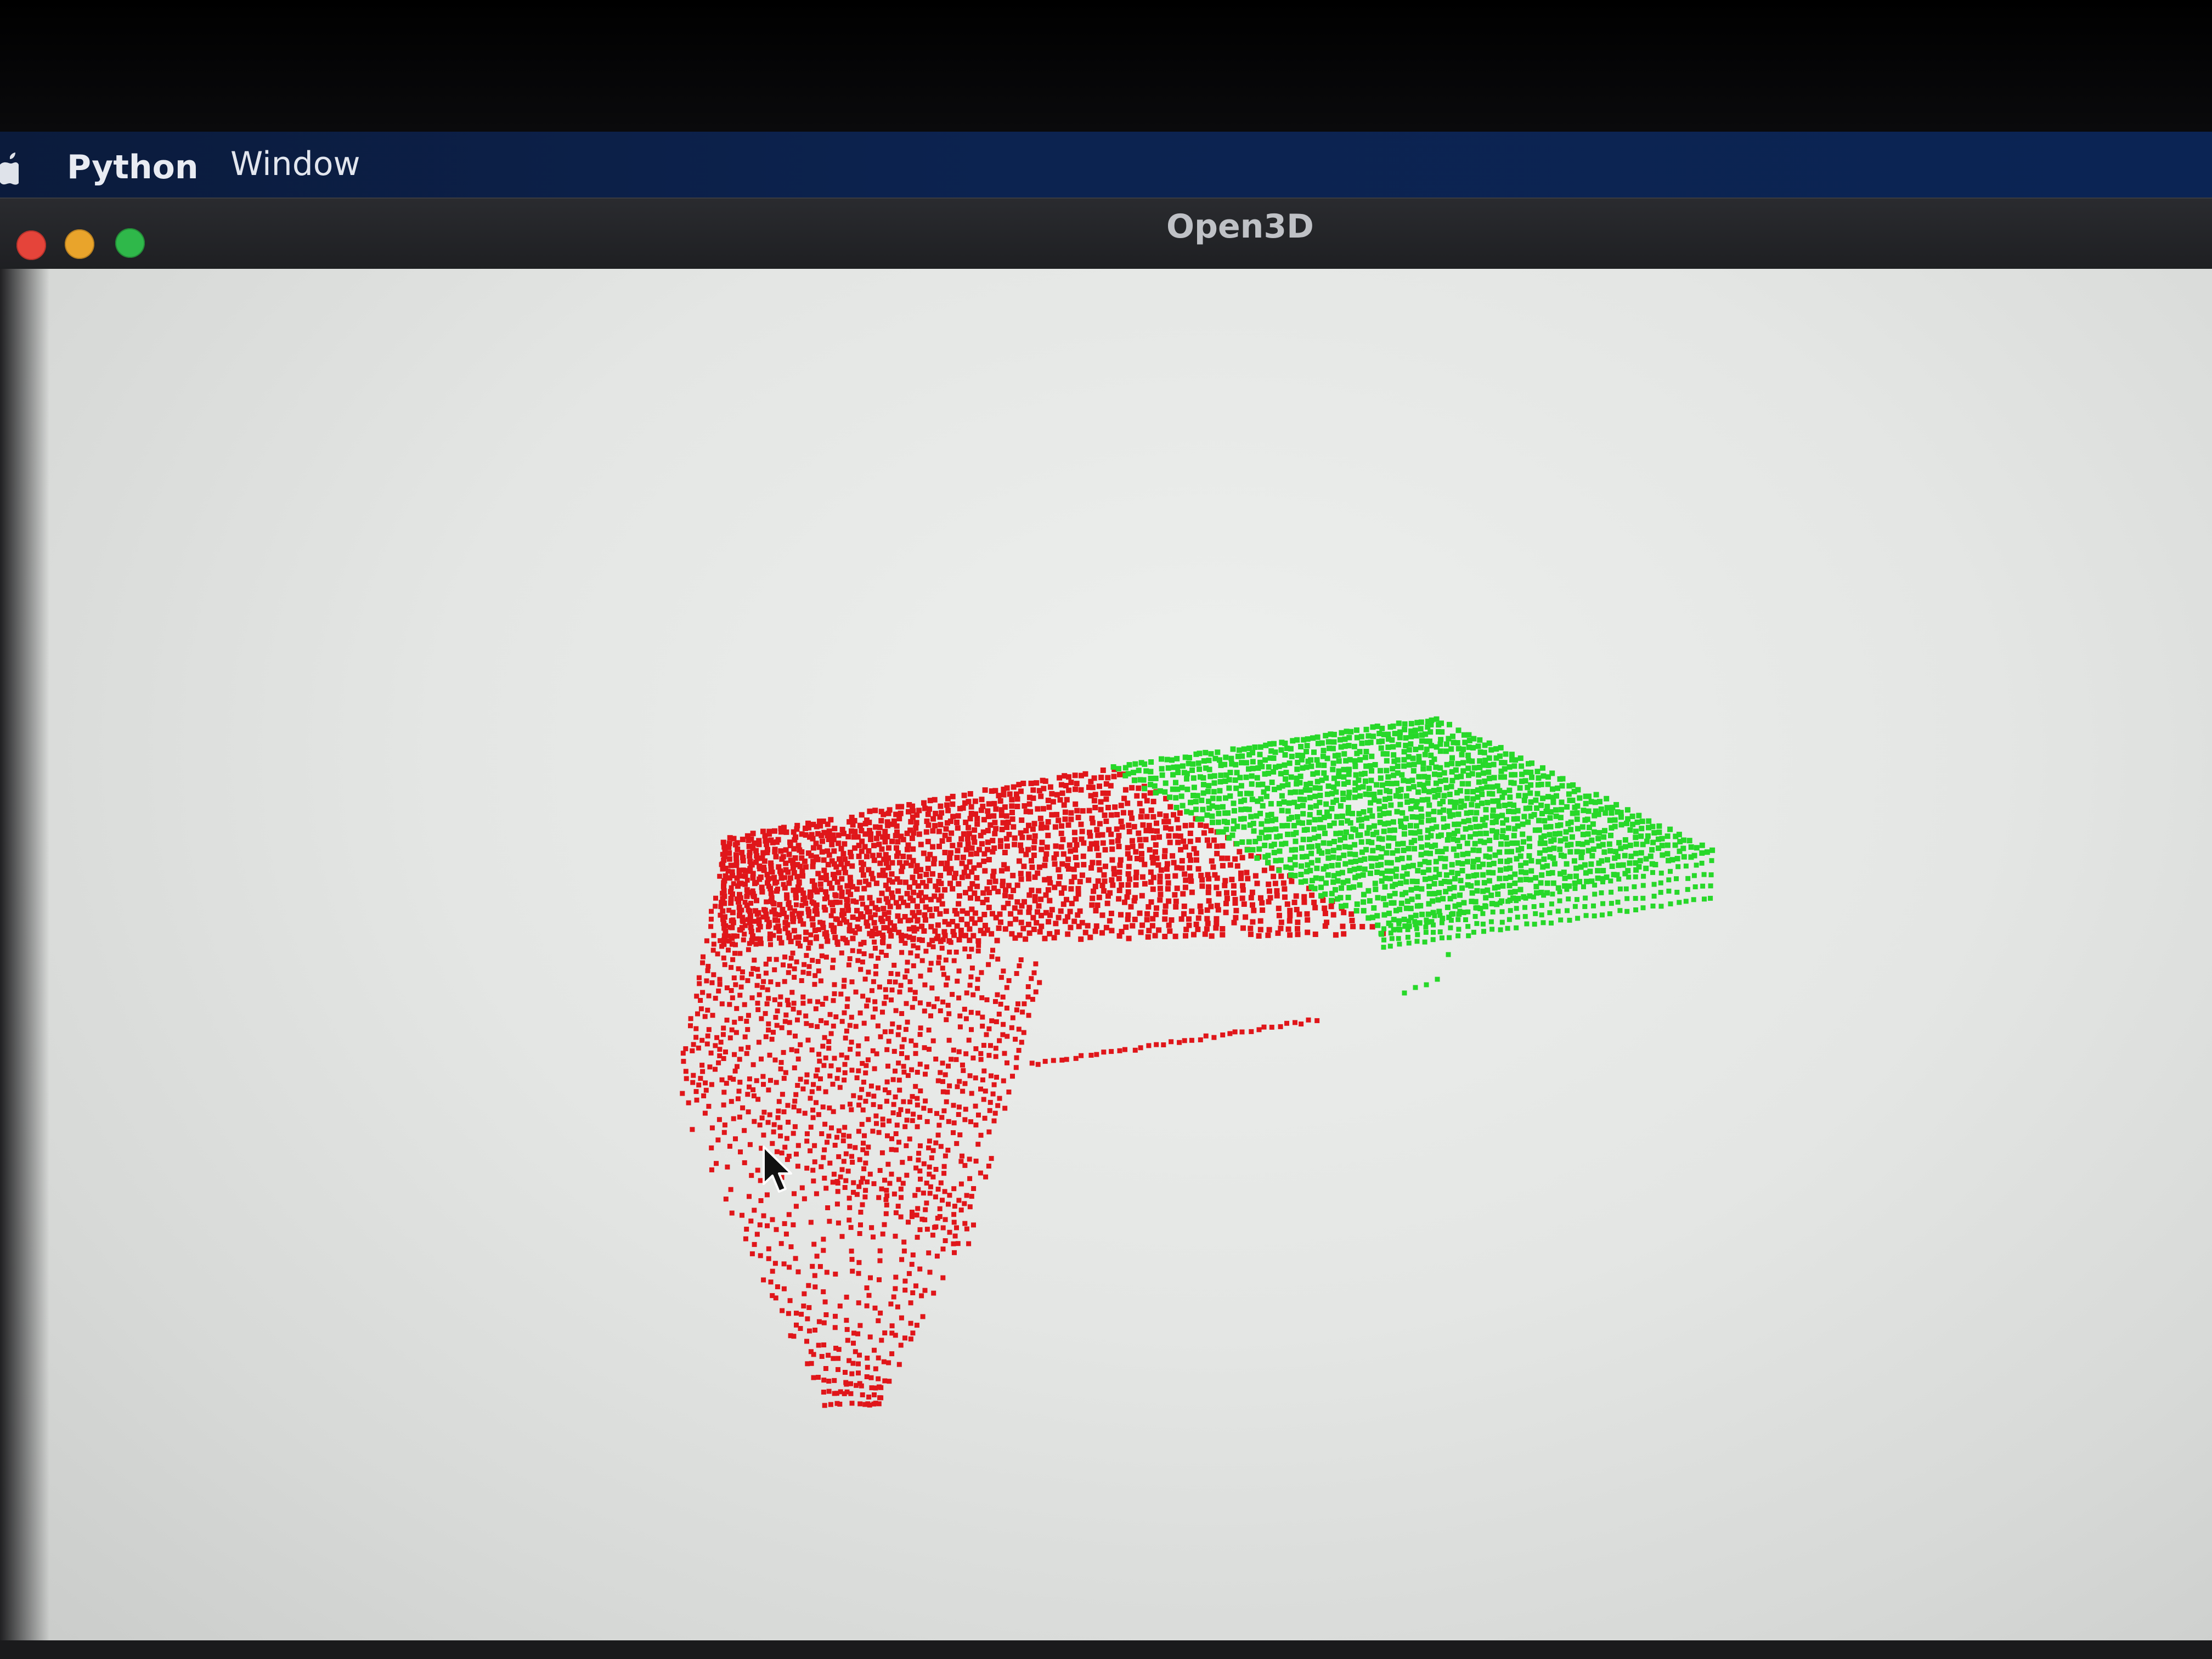 The height and width of the screenshot is (1659, 2212). Describe the element at coordinates (1413, 856) in the screenshot. I see `green-point-cloud` at that location.